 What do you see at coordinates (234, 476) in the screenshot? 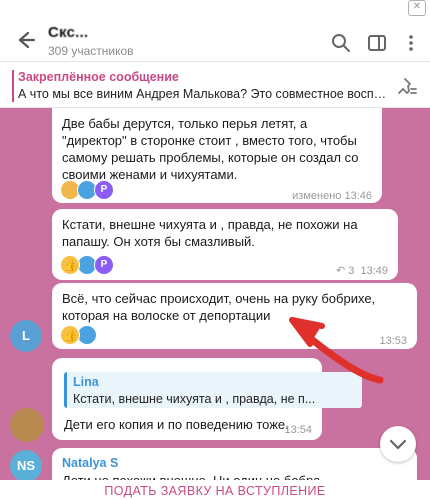
I see `message-text: Дети не похожи внешне. Ни один не бобра` at bounding box center [234, 476].